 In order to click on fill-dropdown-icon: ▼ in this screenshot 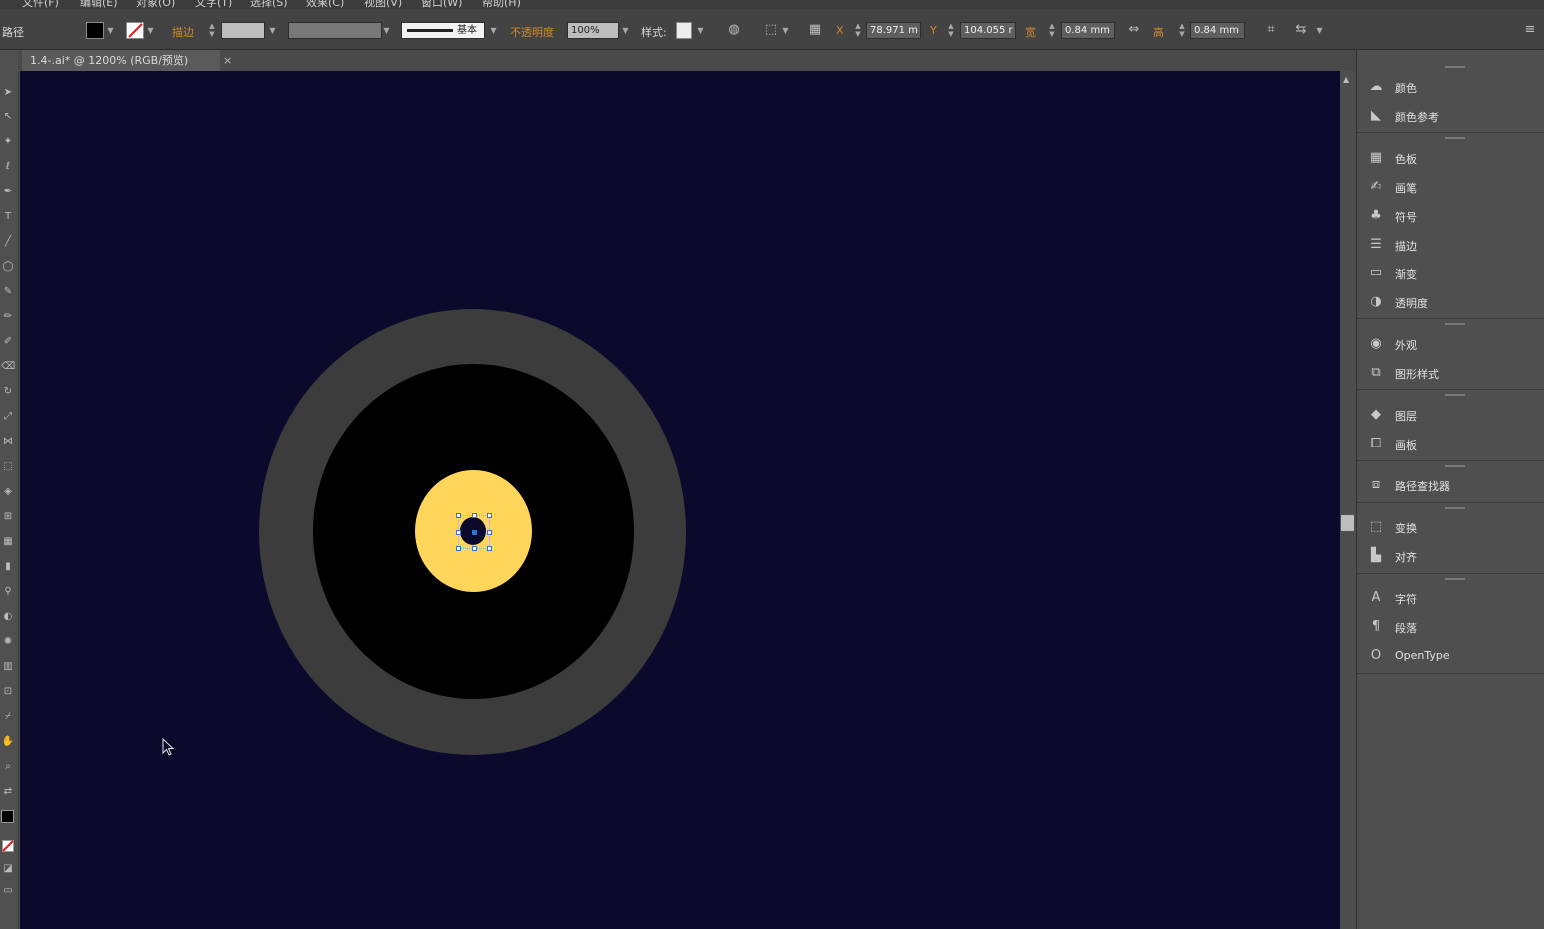, I will do `click(110, 30)`.